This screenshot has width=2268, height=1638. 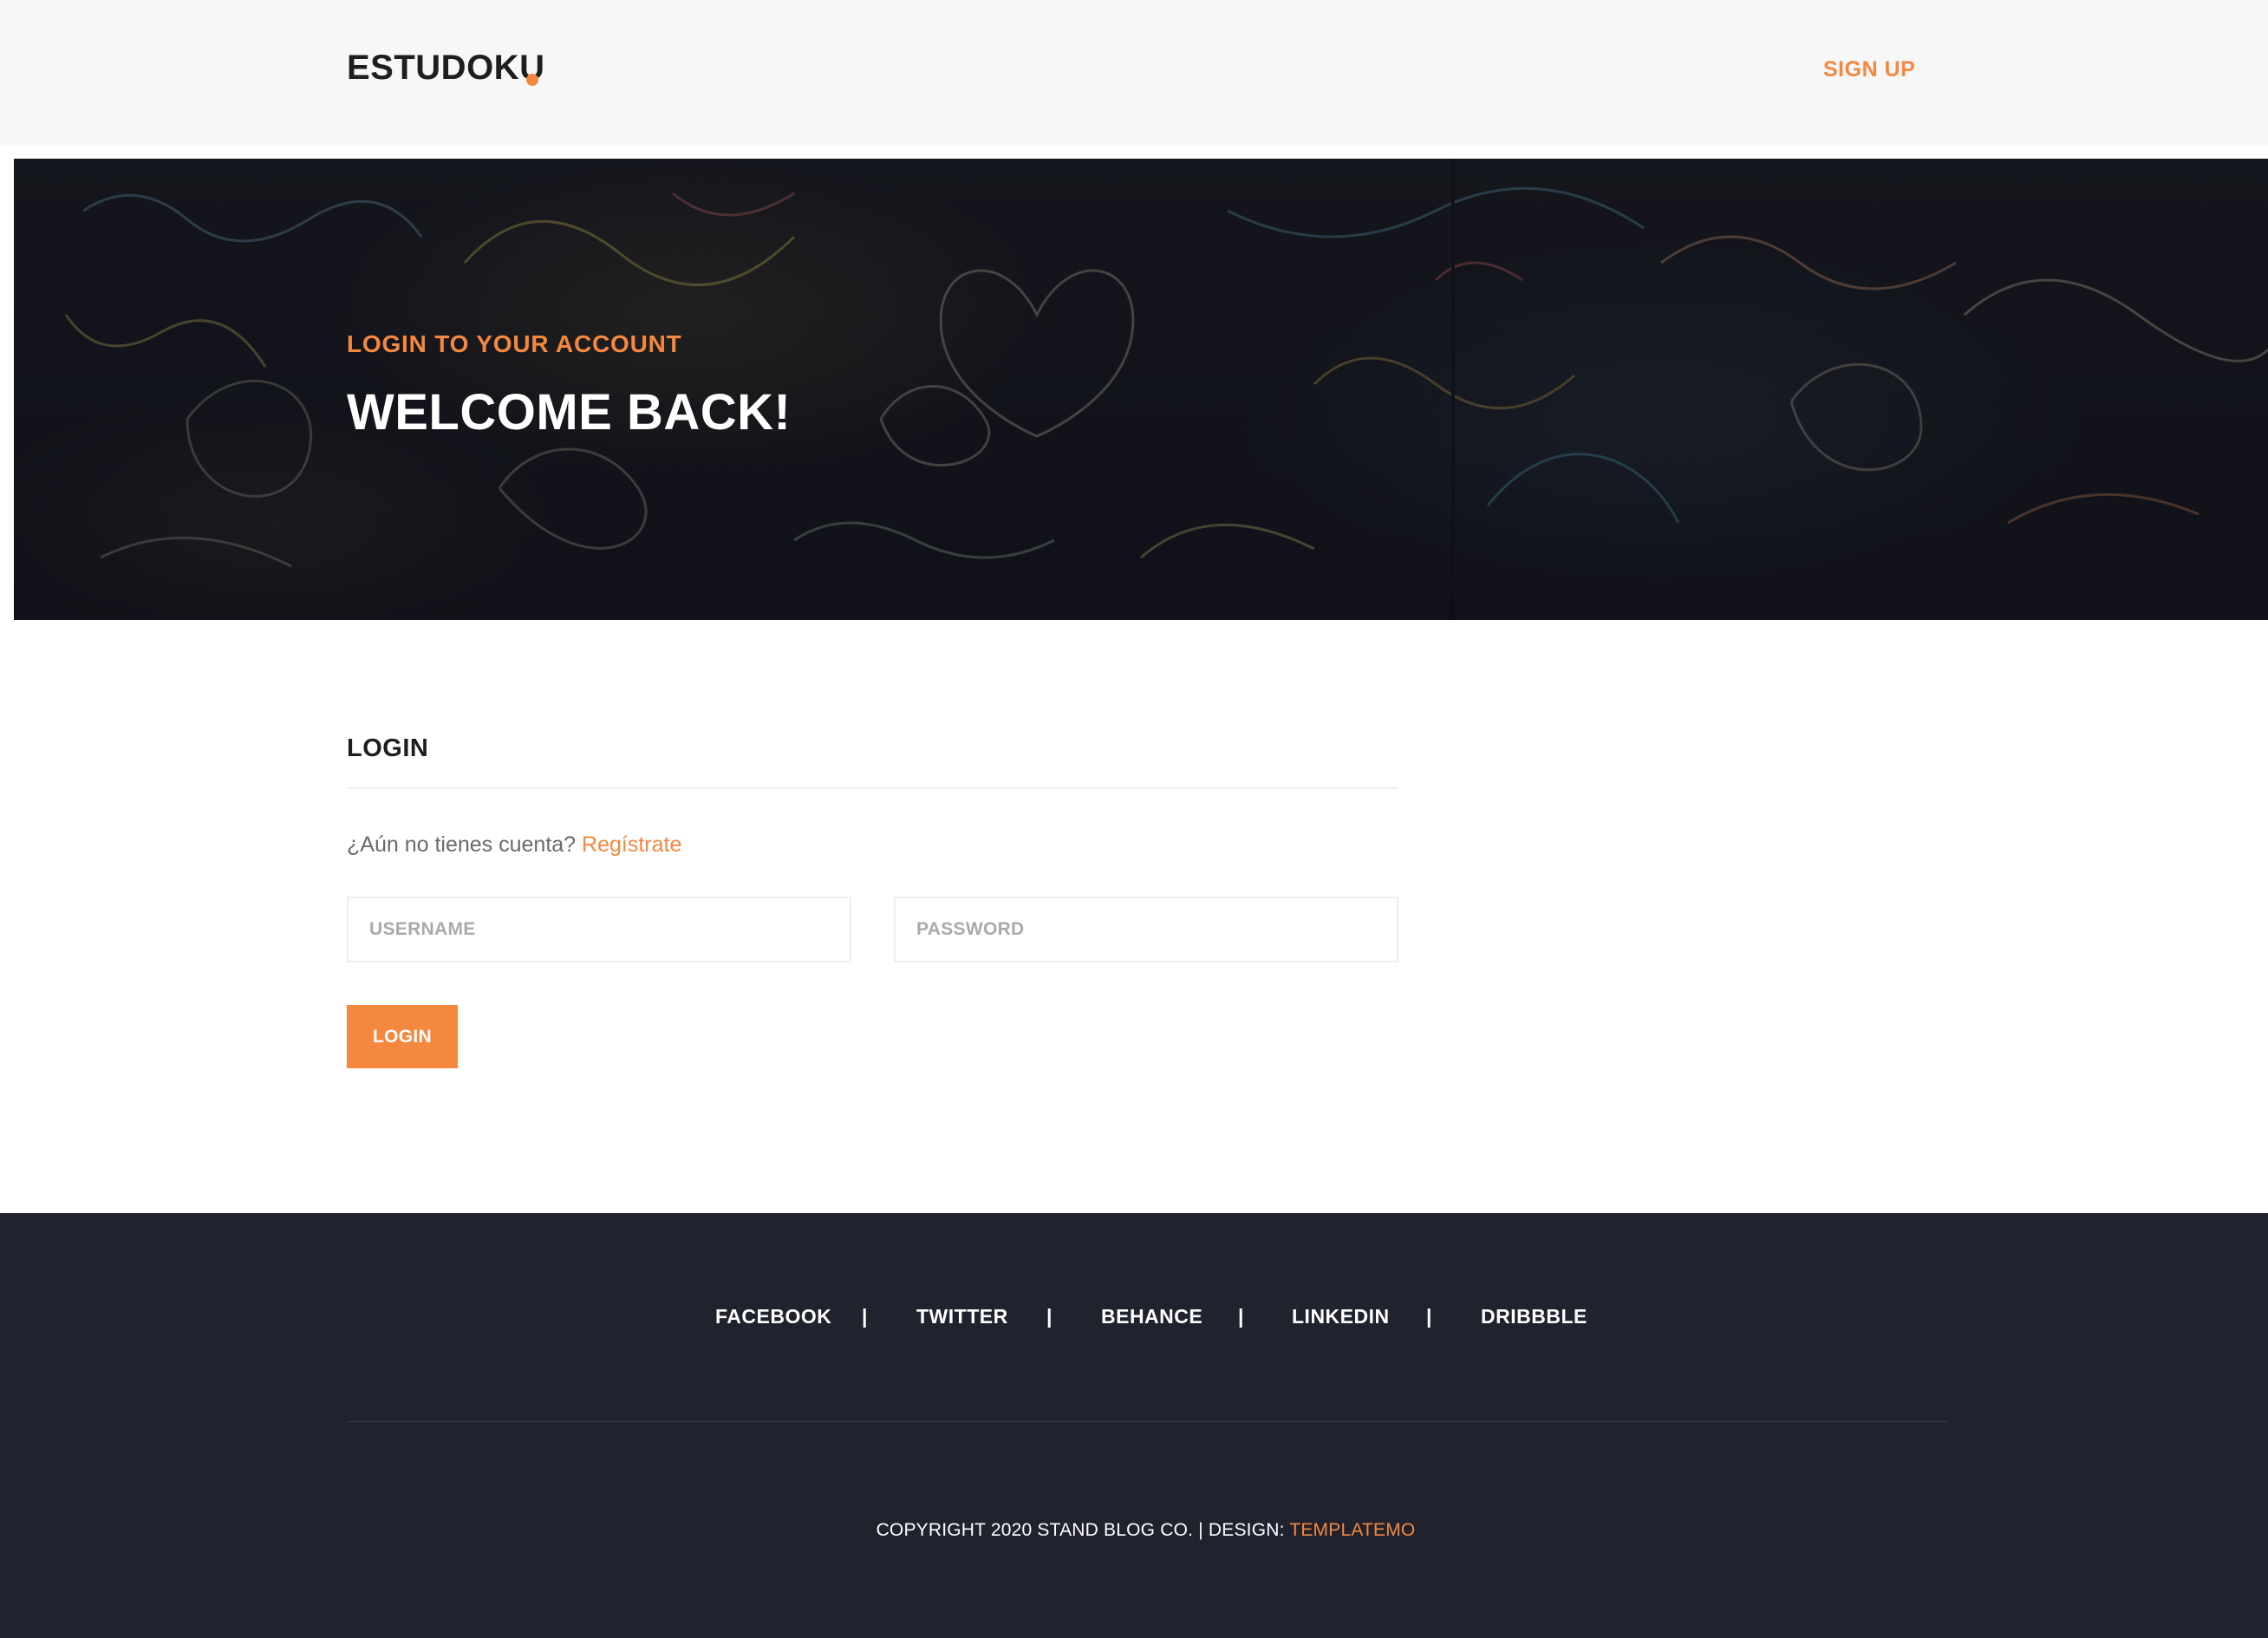 What do you see at coordinates (462, 844) in the screenshot?
I see `register-prompt-text: ¿Aún no tienes cuenta?` at bounding box center [462, 844].